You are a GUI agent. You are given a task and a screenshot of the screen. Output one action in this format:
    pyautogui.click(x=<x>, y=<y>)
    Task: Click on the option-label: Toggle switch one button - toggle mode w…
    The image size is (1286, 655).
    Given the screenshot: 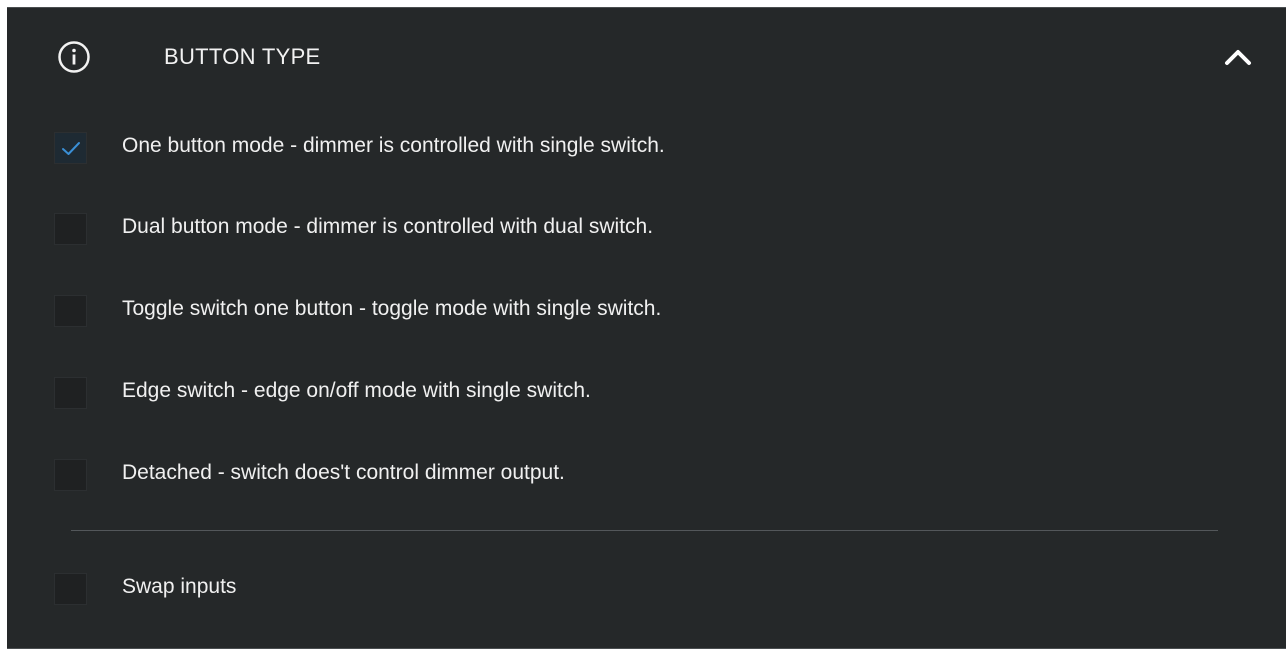 What is the action you would take?
    pyautogui.click(x=392, y=308)
    